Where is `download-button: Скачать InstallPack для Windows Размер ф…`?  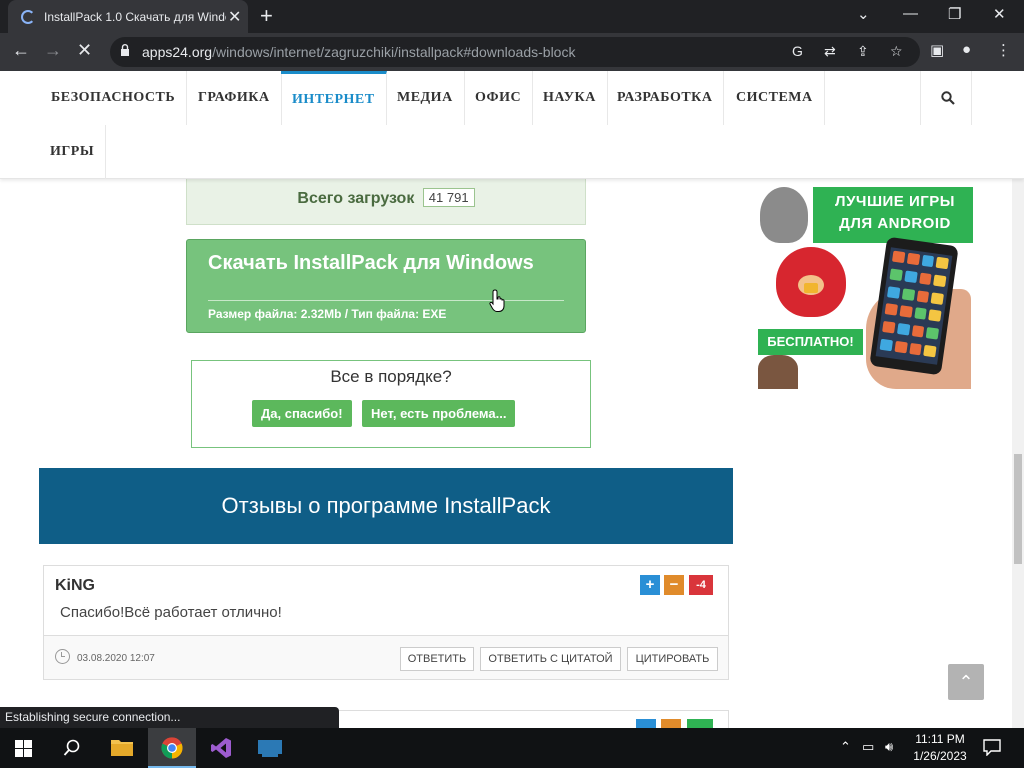 download-button: Скачать InstallPack для Windows Размер ф… is located at coordinates (386, 286).